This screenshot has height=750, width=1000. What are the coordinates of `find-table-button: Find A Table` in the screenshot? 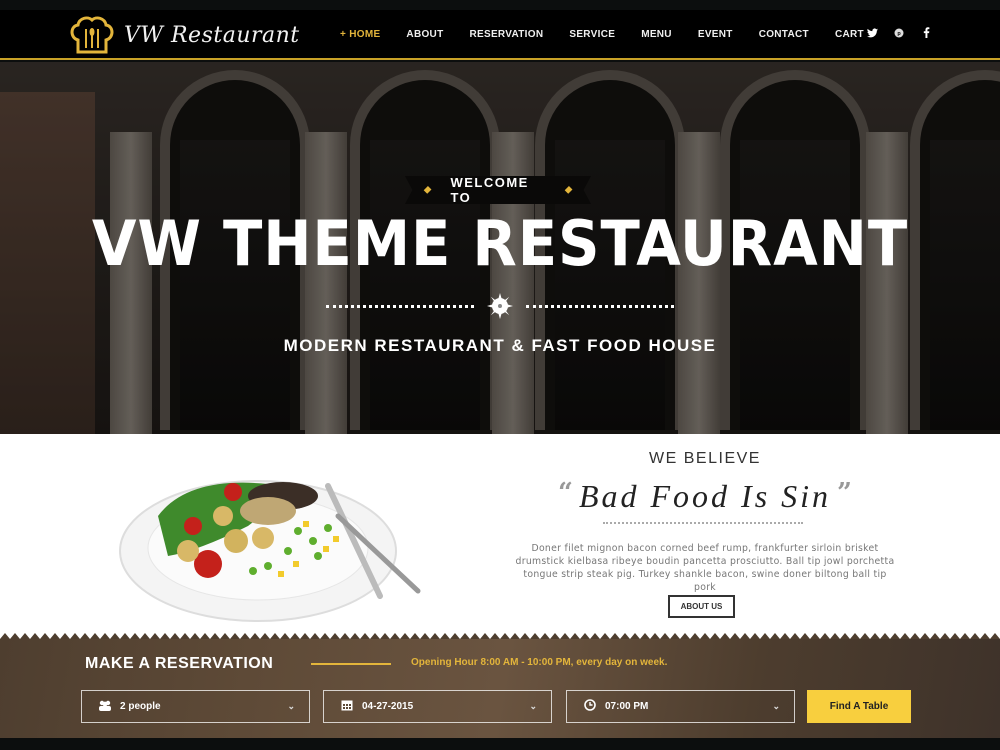 It's located at (859, 706).